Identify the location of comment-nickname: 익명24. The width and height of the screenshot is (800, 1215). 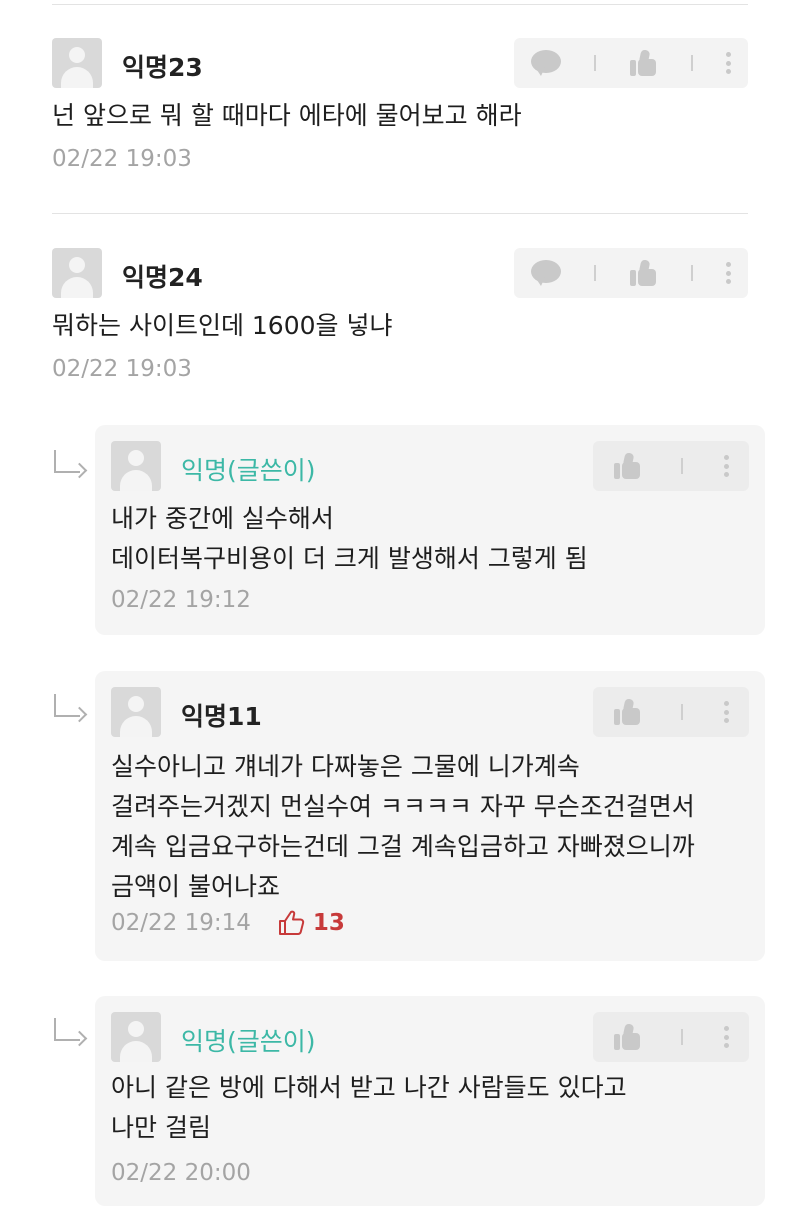
(162, 277).